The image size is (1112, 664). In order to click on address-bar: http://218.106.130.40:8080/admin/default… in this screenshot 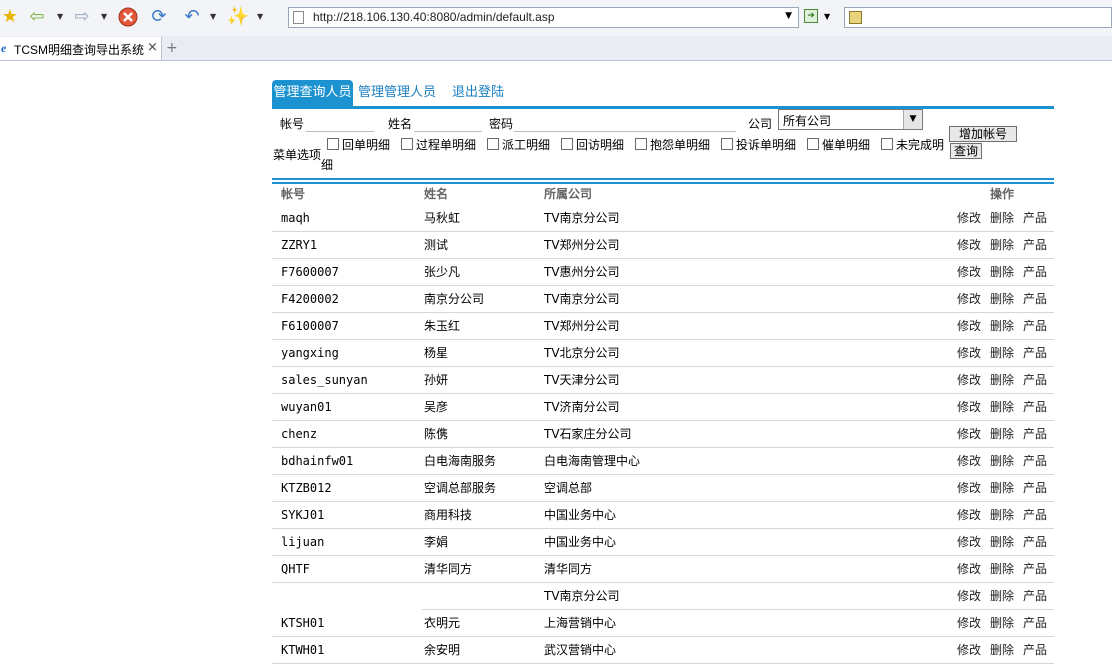, I will do `click(543, 17)`.